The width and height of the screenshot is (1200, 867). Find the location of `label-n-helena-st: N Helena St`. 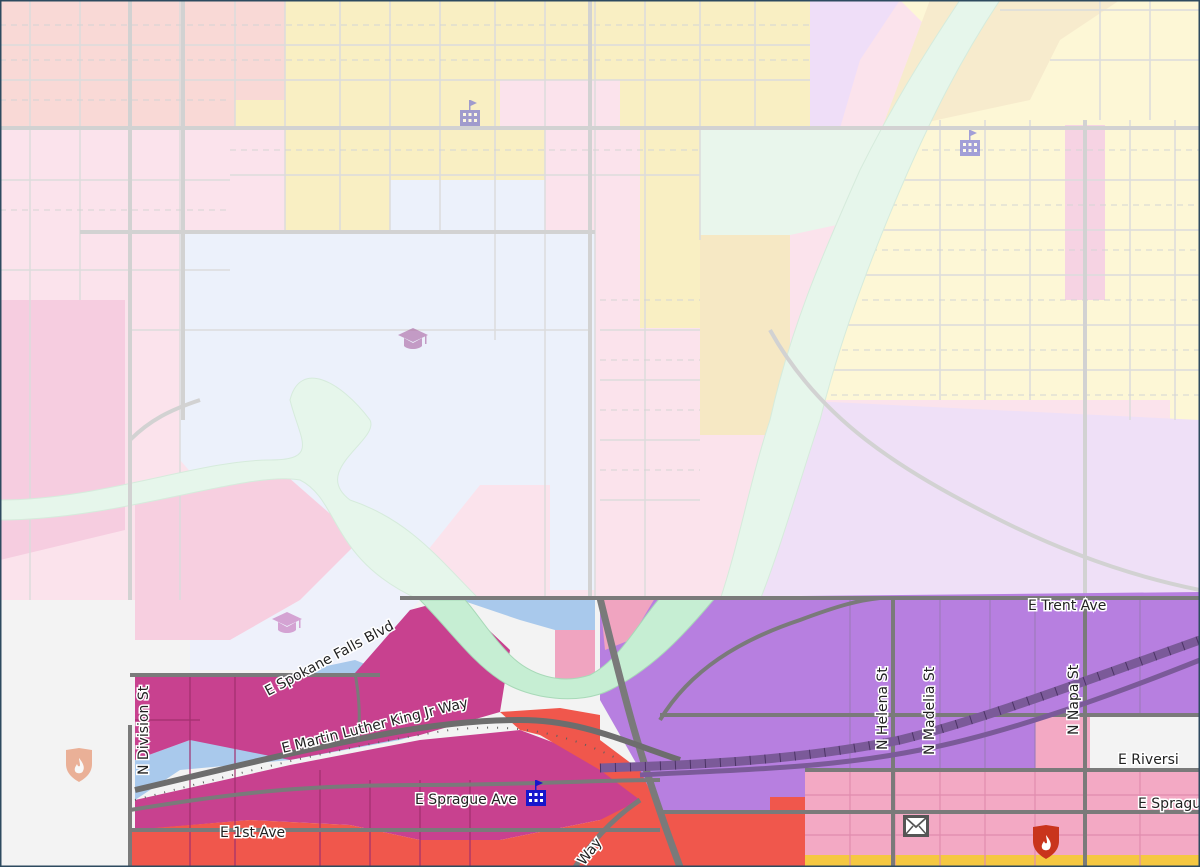

label-n-helena-st: N Helena St is located at coordinates (883, 708).